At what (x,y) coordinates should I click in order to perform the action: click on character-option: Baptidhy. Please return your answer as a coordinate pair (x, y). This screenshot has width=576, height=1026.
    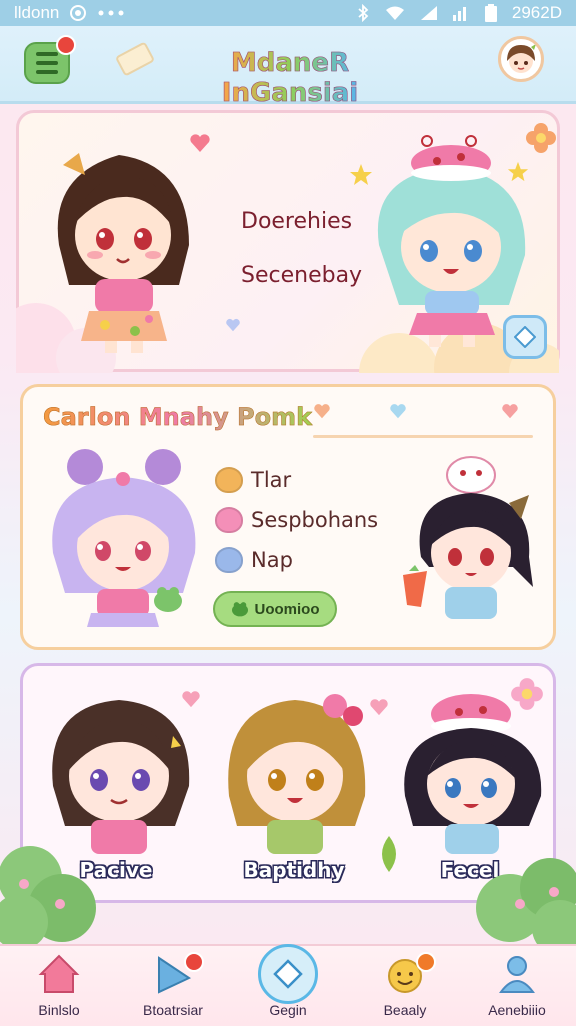
    Looking at the image, I should click on (294, 784).